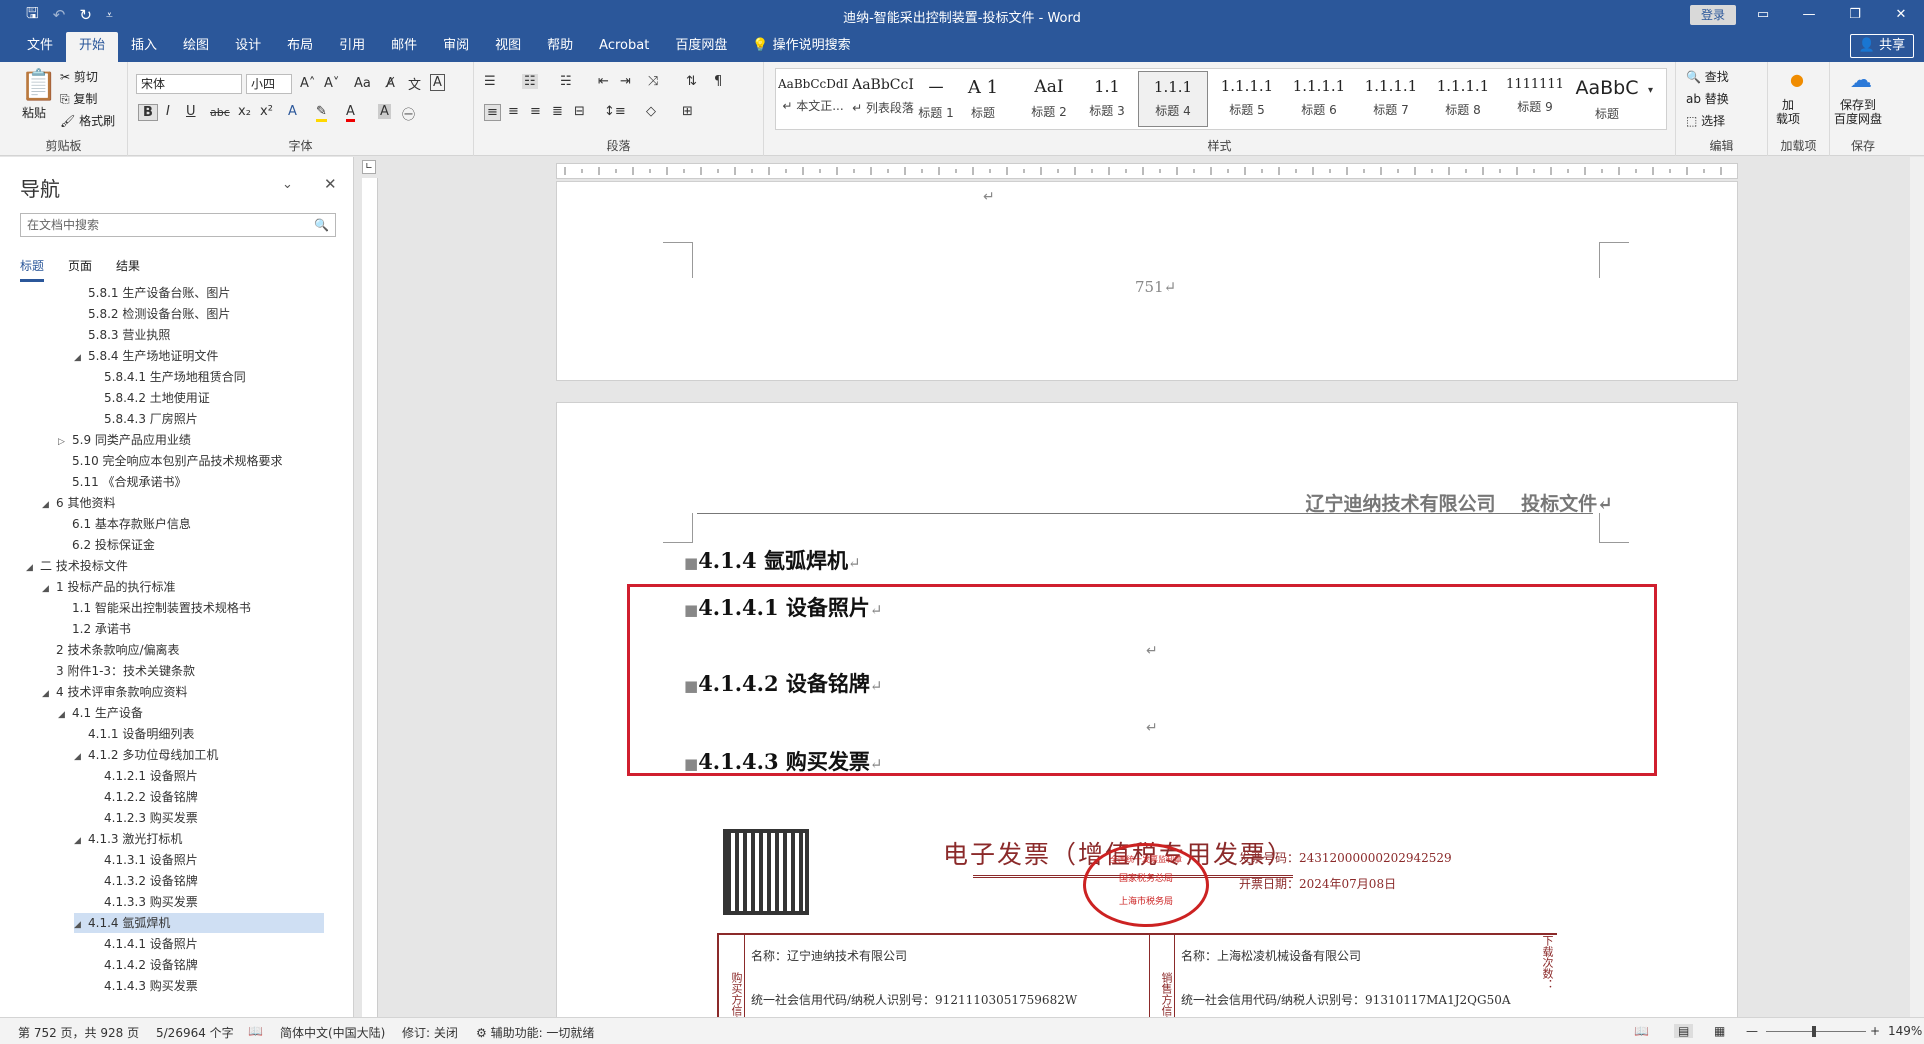  Describe the element at coordinates (508, 47) in the screenshot. I see `tab-view: 视图` at that location.